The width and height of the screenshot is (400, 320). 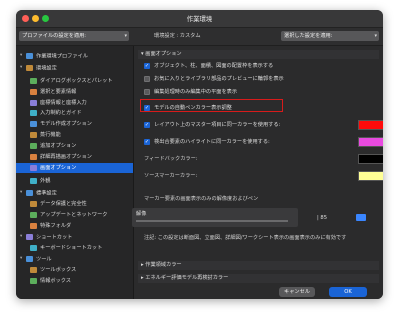 I want to click on window-title: 作業環境, so click(x=199, y=19).